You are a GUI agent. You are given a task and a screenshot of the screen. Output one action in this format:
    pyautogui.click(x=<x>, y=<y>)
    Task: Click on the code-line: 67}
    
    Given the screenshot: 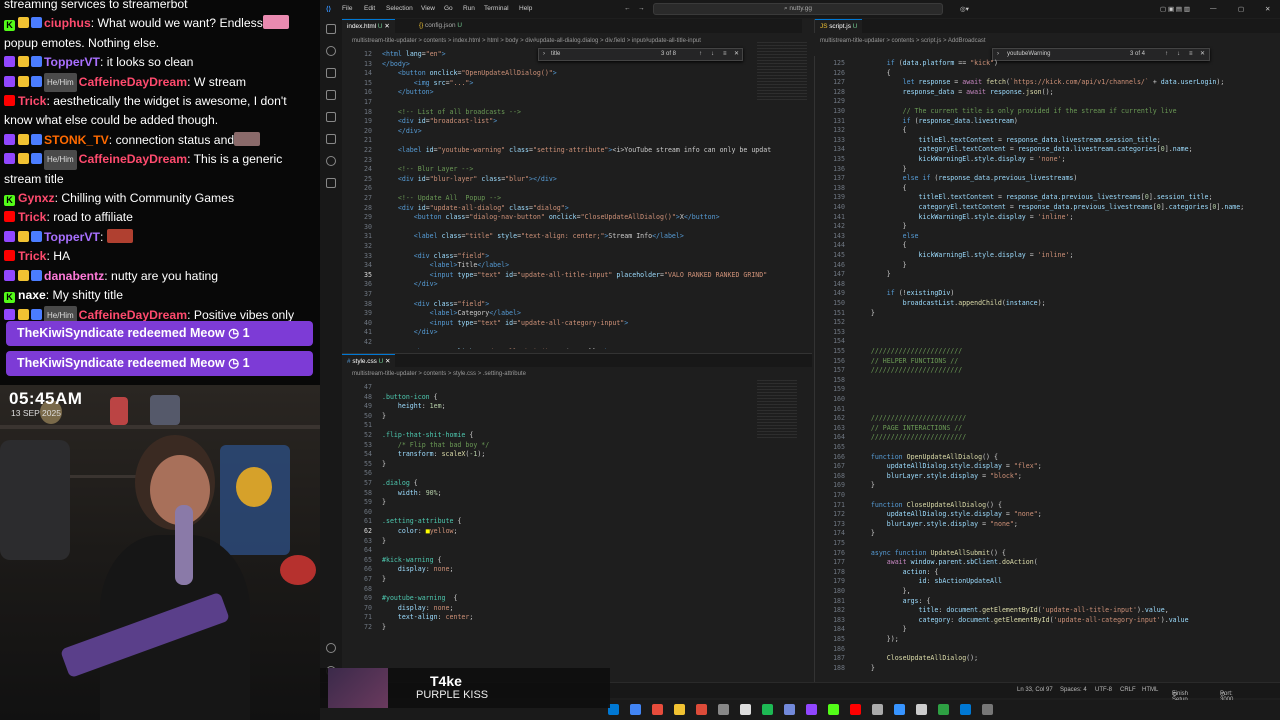 What is the action you would take?
    pyautogui.click(x=364, y=580)
    